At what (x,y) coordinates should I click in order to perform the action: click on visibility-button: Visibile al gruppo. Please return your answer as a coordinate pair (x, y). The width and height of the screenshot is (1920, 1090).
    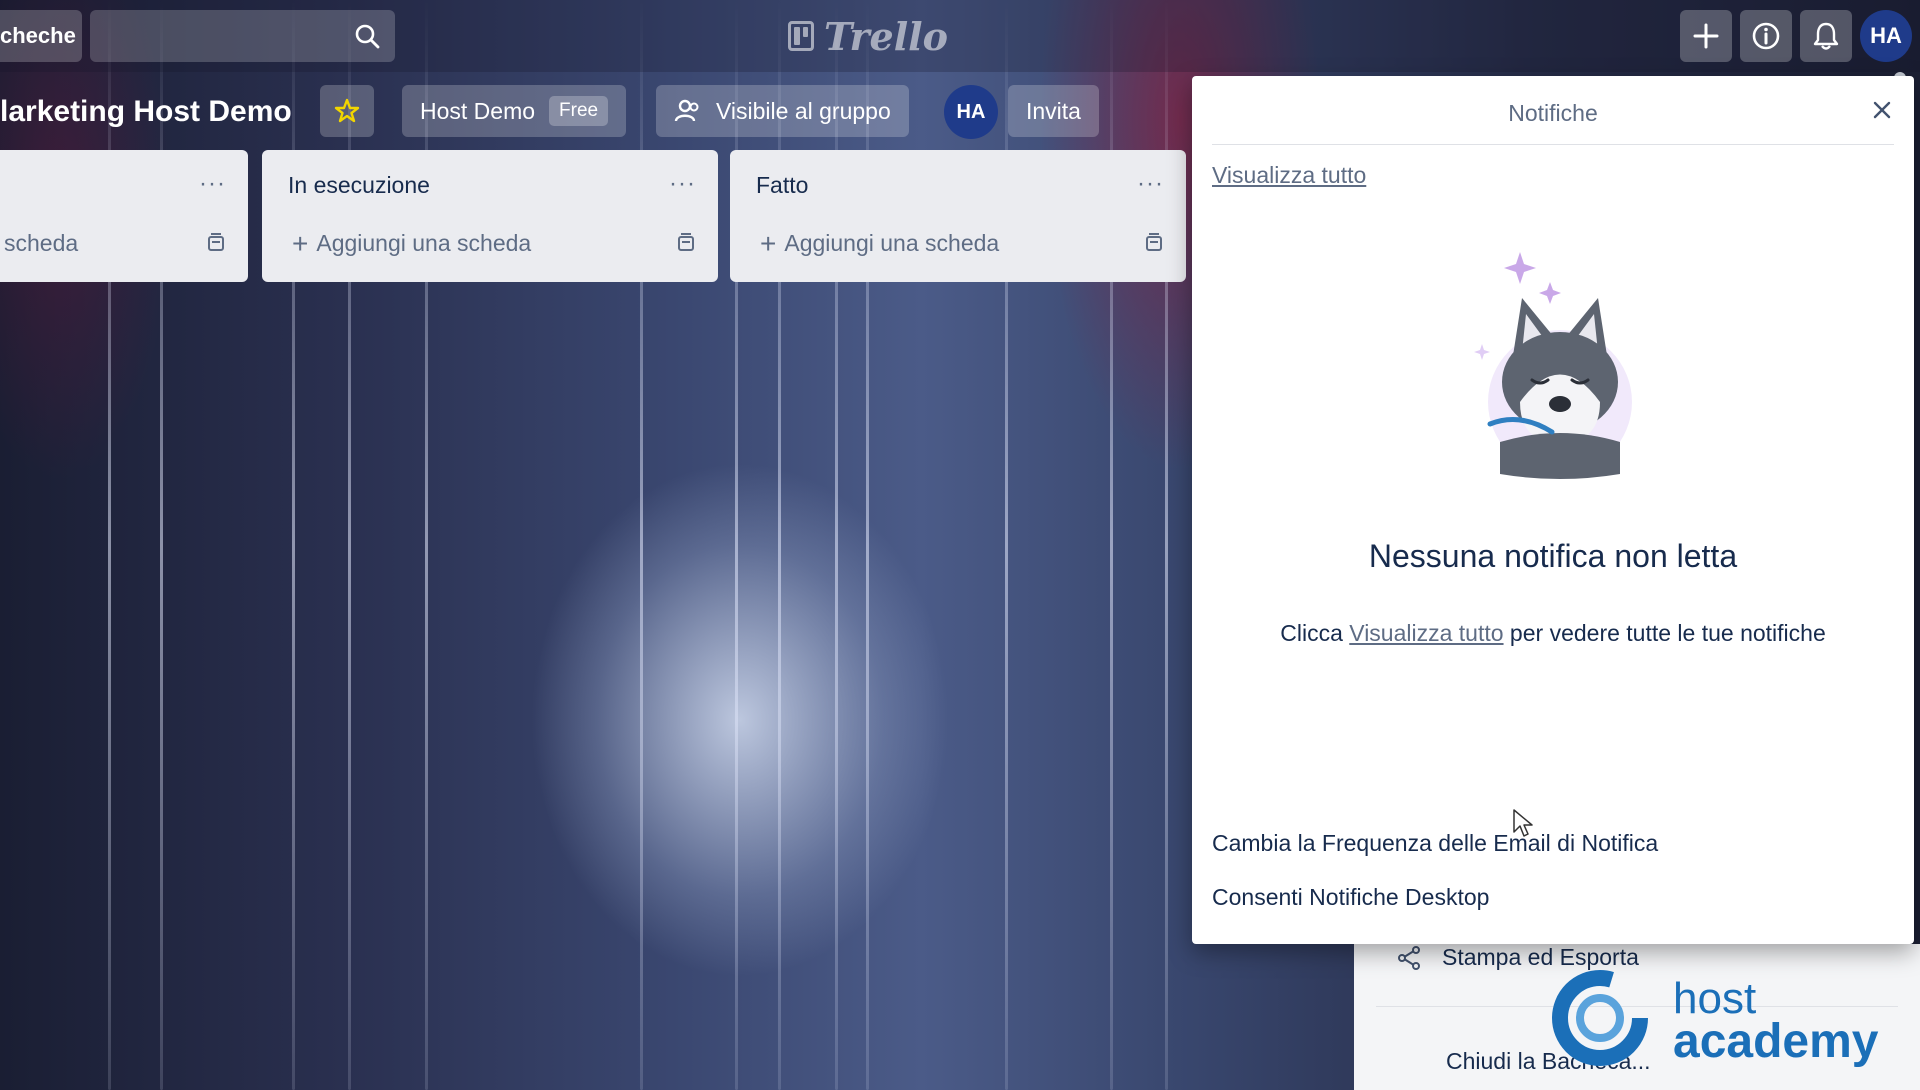
    Looking at the image, I should click on (782, 111).